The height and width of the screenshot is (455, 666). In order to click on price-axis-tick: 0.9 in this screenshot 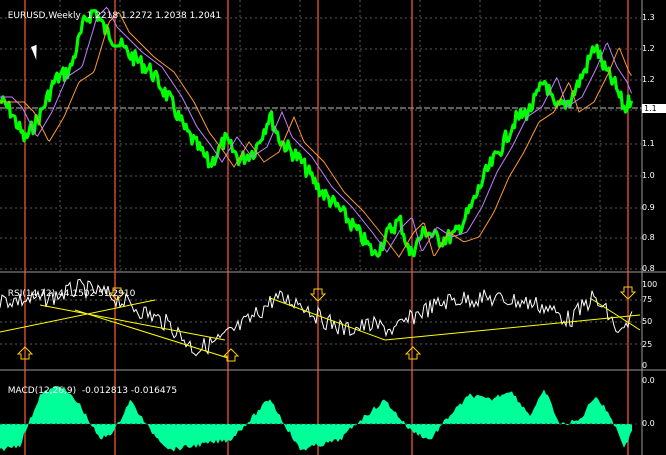, I will do `click(648, 208)`.